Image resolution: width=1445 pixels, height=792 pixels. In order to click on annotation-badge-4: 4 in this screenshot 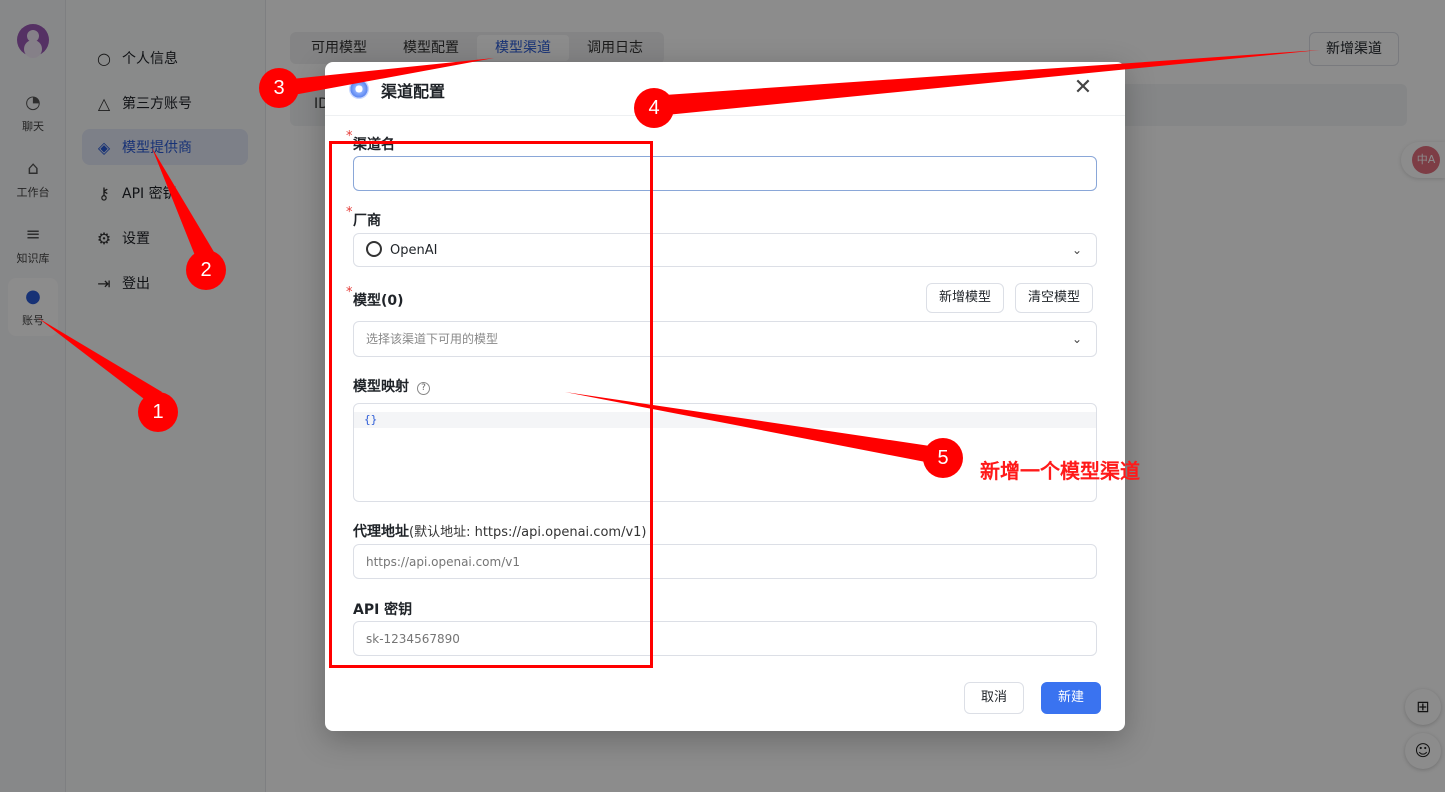, I will do `click(654, 108)`.